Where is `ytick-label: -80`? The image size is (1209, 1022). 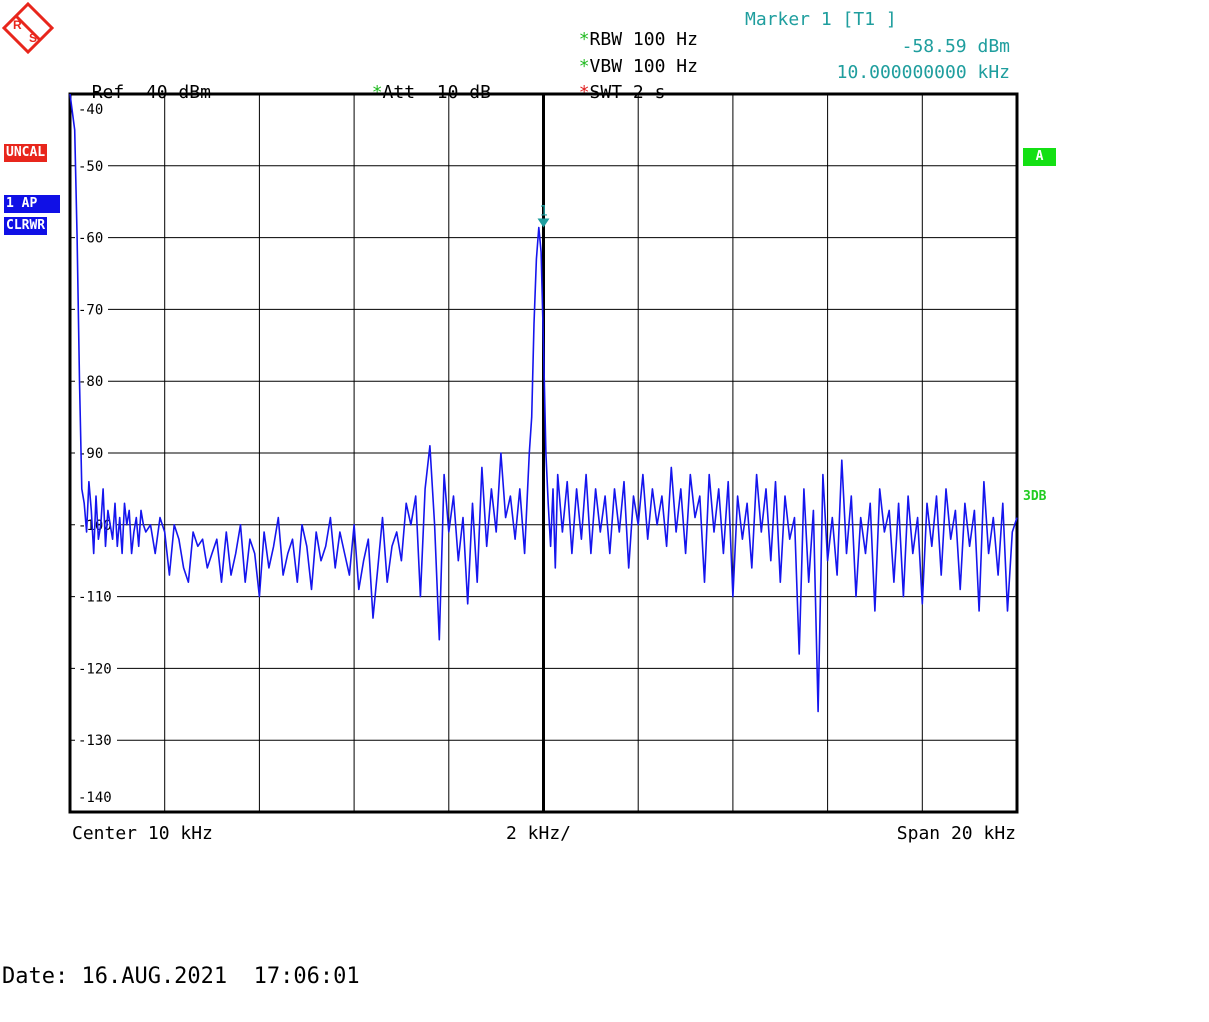 ytick-label: -80 is located at coordinates (90, 382).